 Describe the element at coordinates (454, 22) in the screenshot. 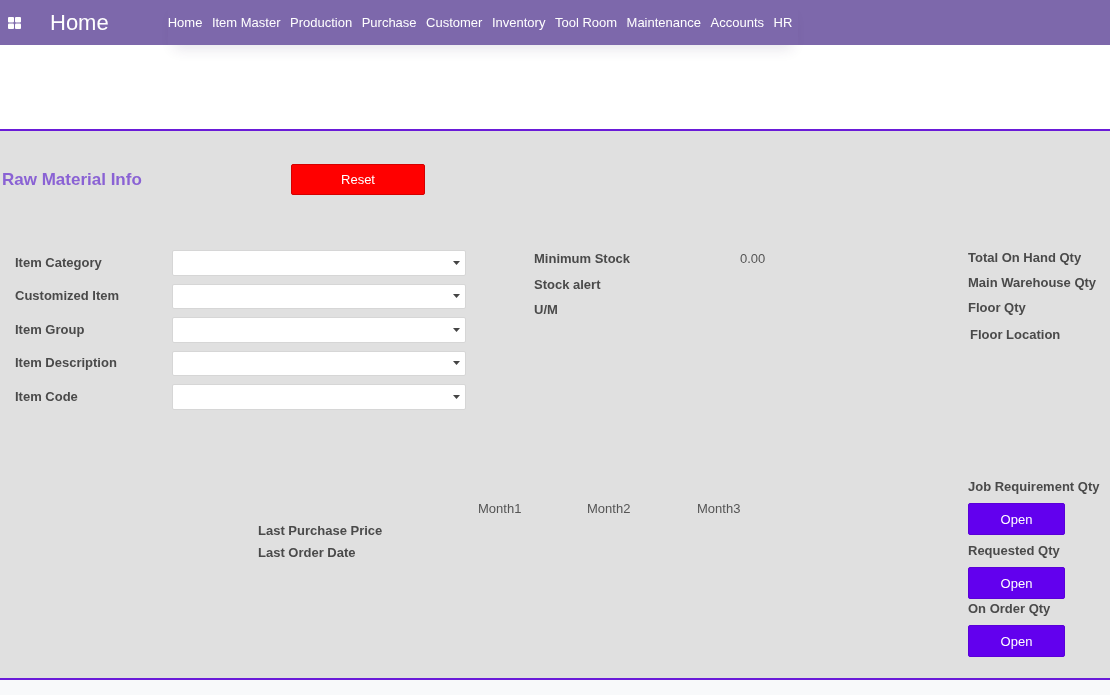

I see `nav-link: Customer` at that location.